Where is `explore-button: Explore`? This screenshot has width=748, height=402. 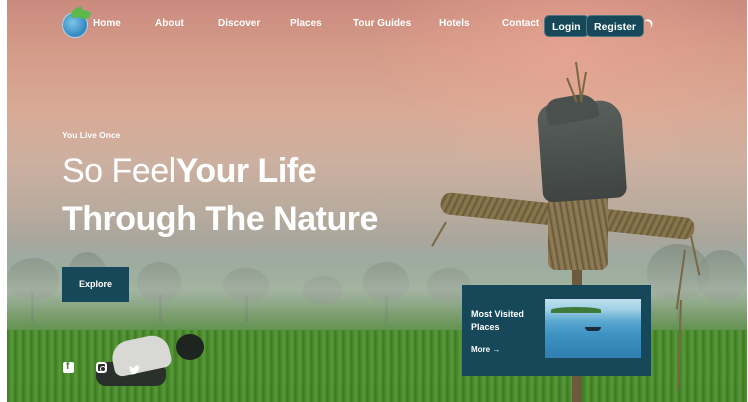 explore-button: Explore is located at coordinates (95, 284).